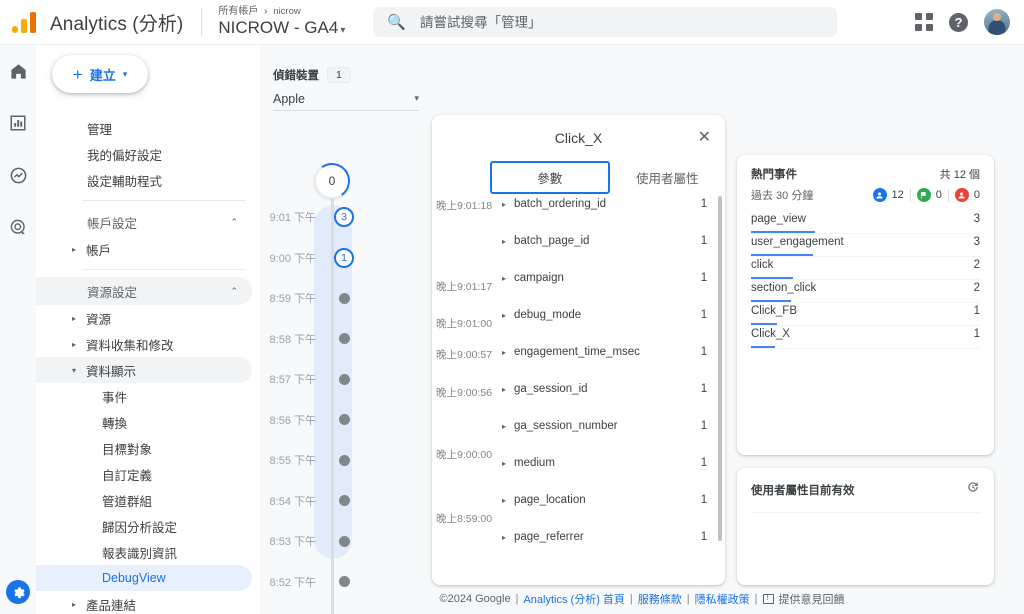 The image size is (1024, 614). What do you see at coordinates (622, 22) in the screenshot?
I see `search-input` at bounding box center [622, 22].